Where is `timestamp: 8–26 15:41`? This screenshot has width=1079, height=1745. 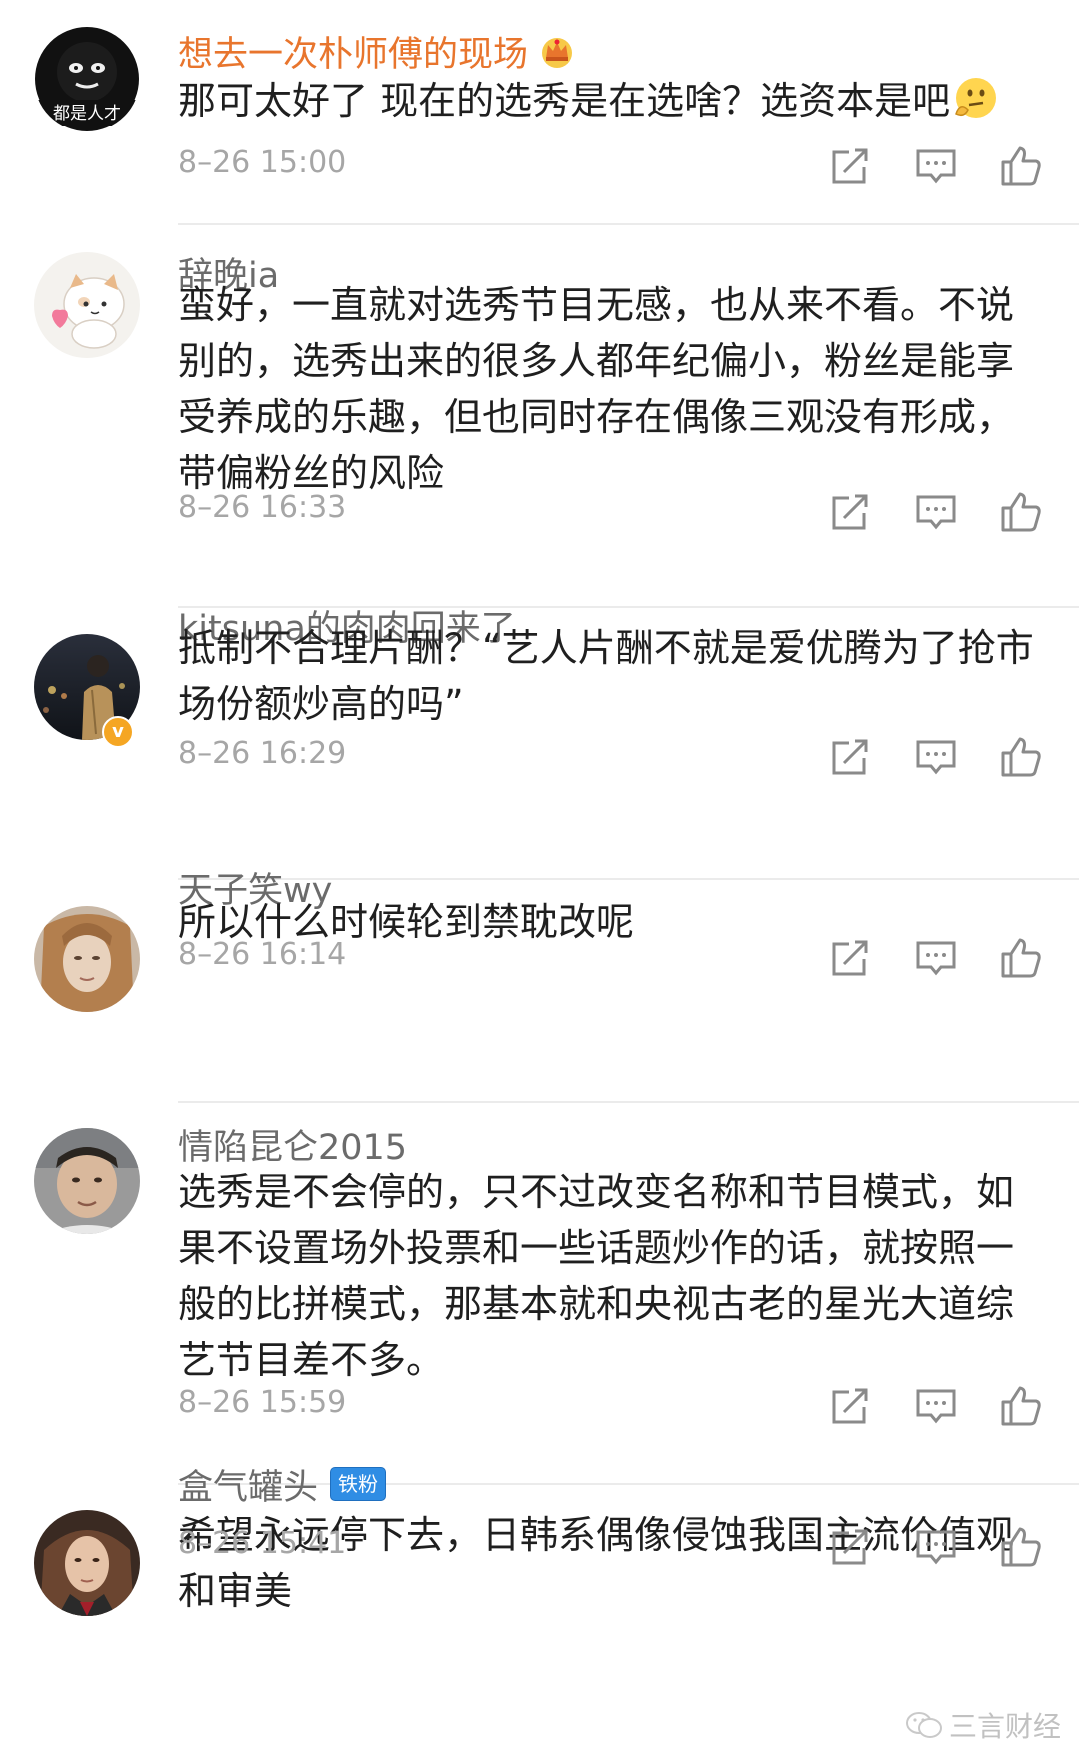 timestamp: 8–26 15:41 is located at coordinates (262, 1543).